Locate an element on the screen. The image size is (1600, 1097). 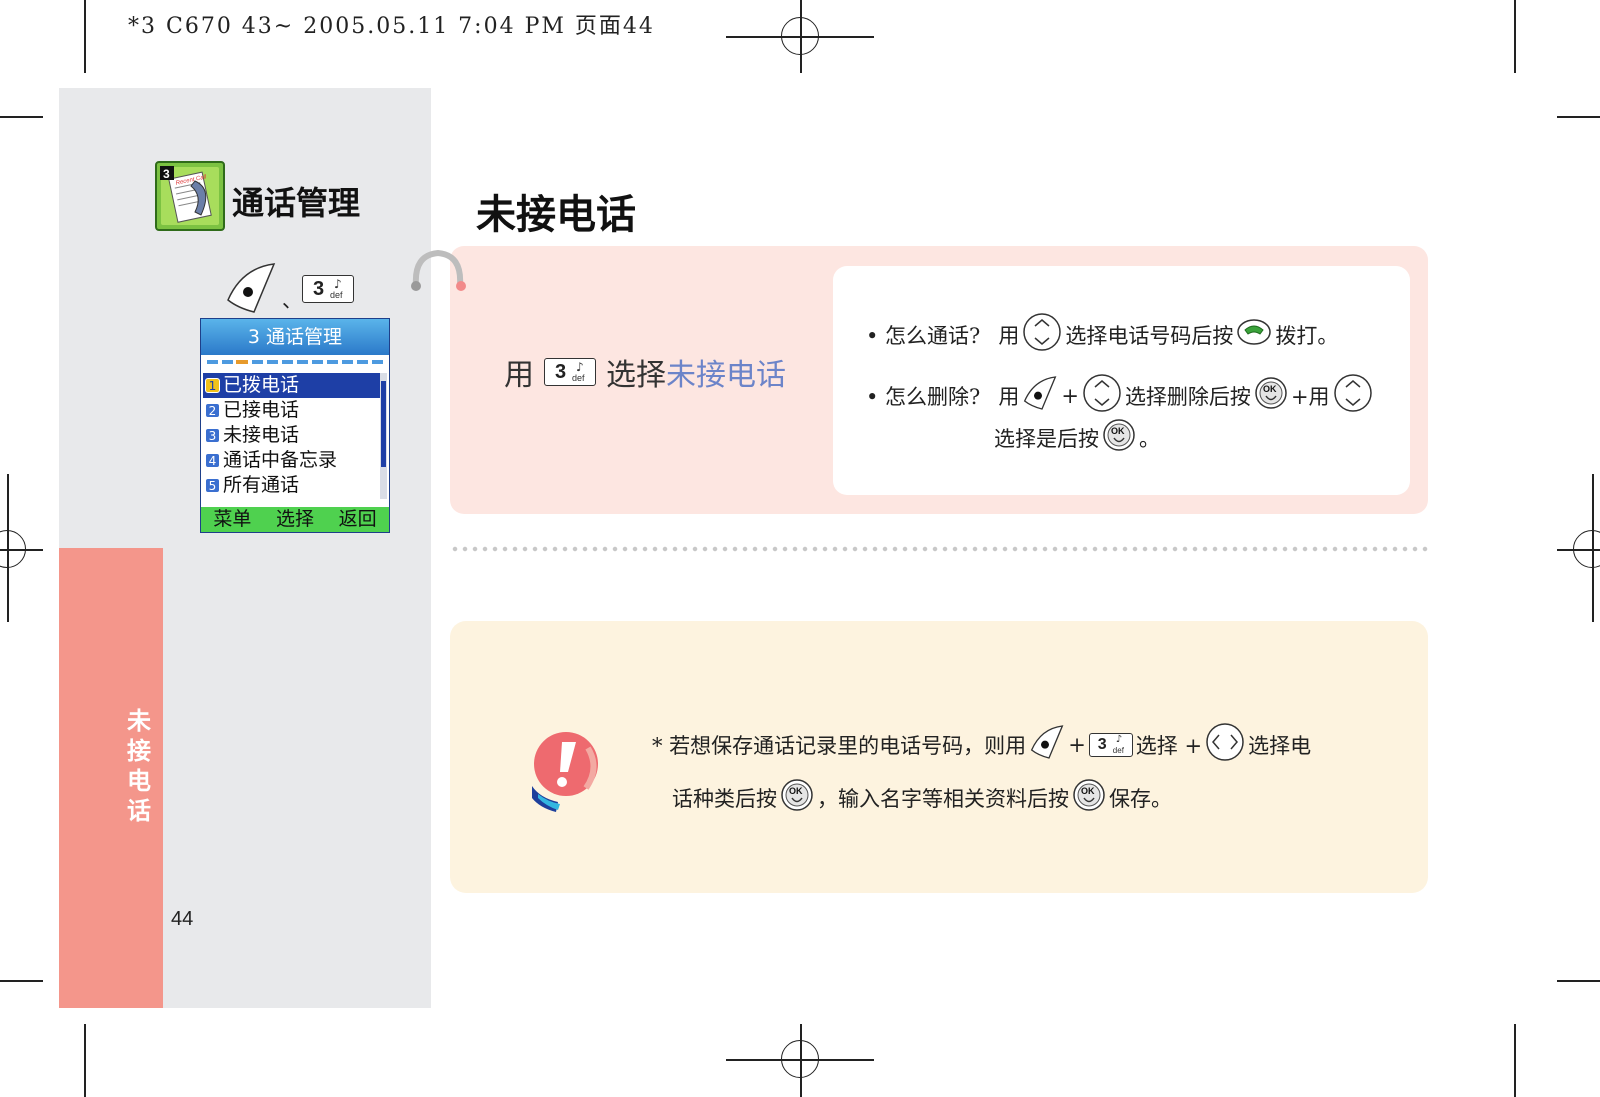
phone-page-indicator-current is located at coordinates (242, 362).